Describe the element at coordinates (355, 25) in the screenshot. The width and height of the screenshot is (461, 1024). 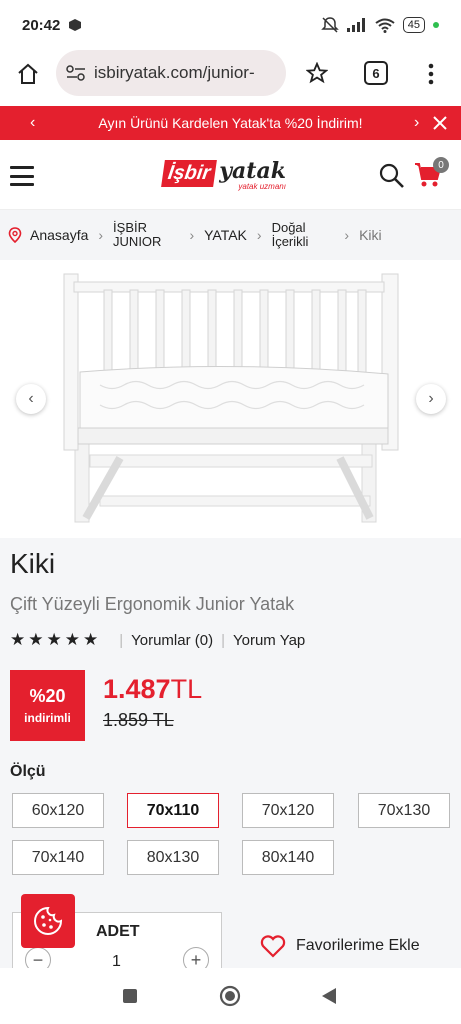
I see `signal-icon` at that location.